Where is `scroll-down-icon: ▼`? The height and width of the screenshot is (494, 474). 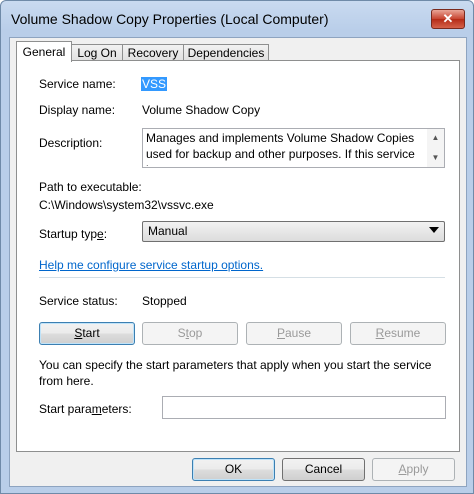
scroll-down-icon: ▼ is located at coordinates (435, 158).